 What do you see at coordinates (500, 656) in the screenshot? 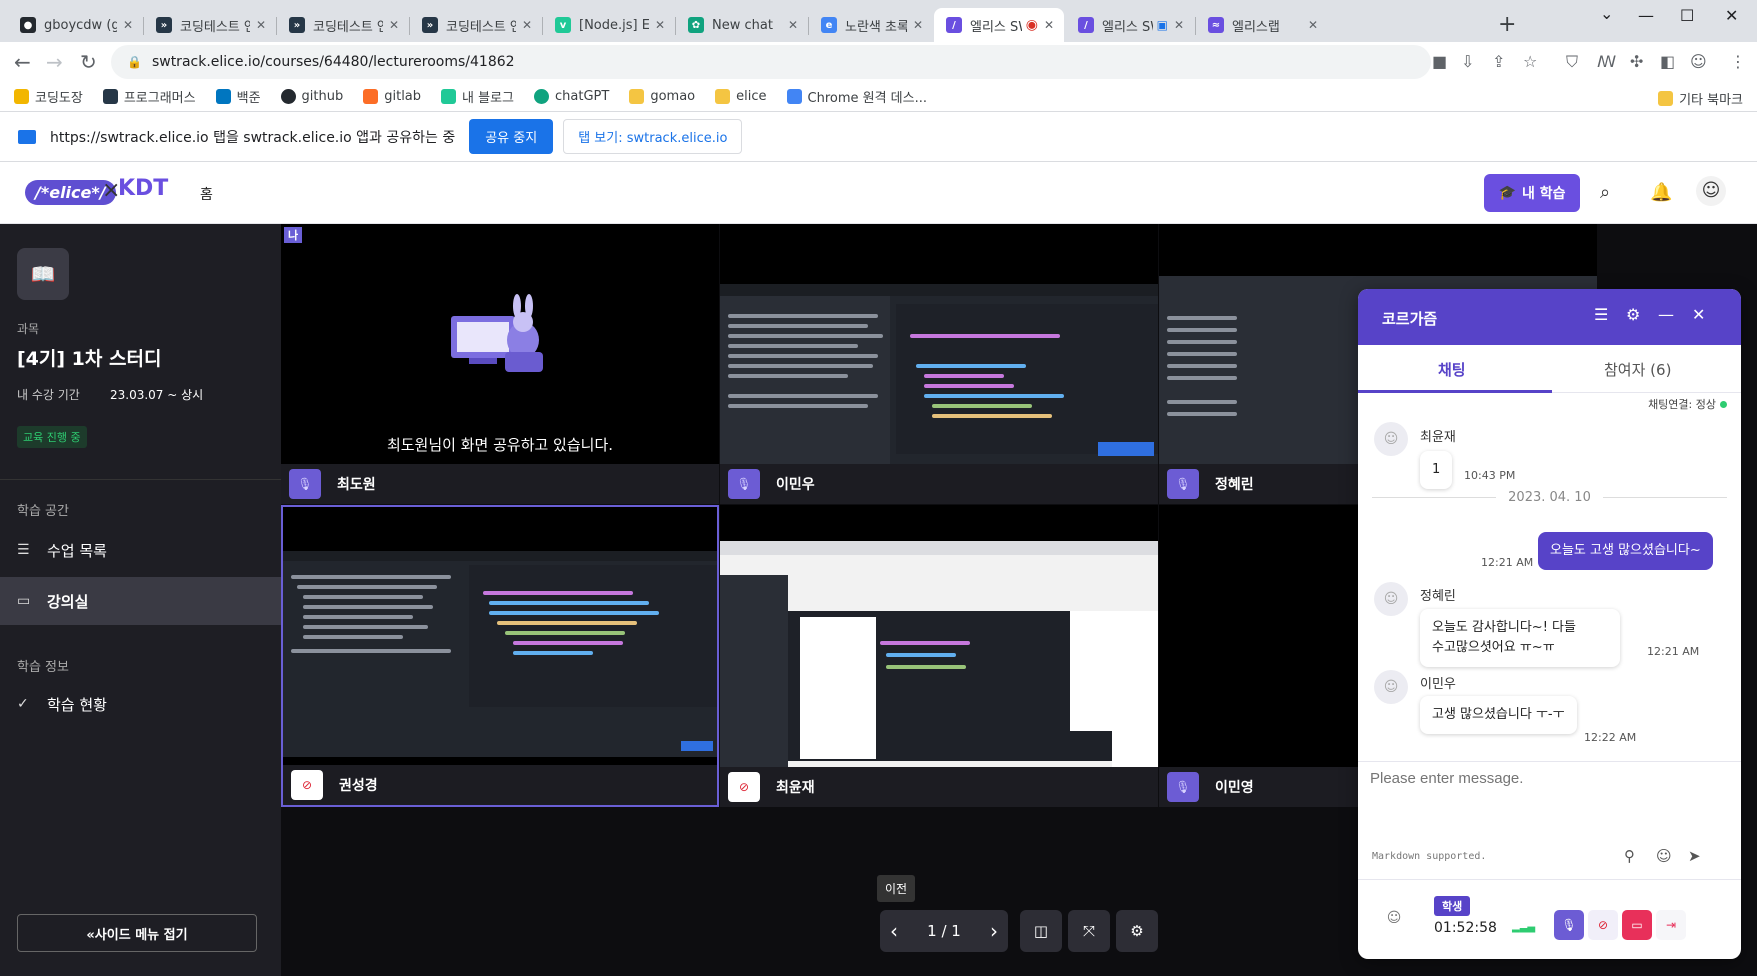
I see `video-tile-active-speaker: ⊘ 권성경` at bounding box center [500, 656].